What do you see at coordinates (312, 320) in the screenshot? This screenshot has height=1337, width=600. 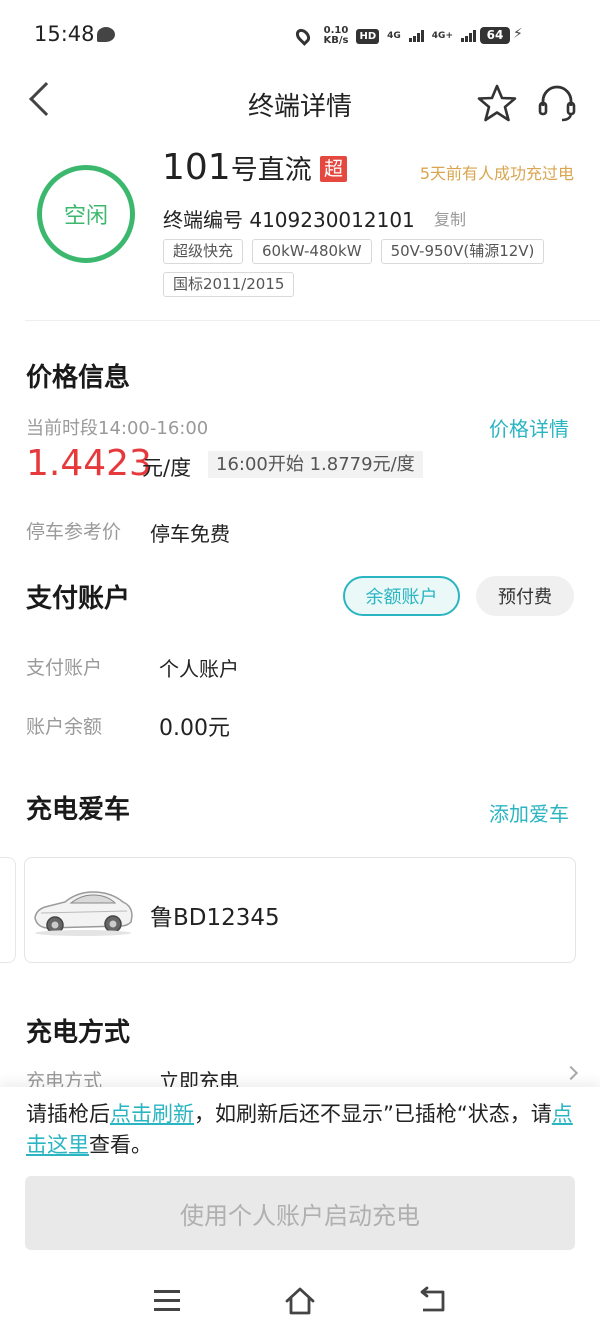 I see `divider` at bounding box center [312, 320].